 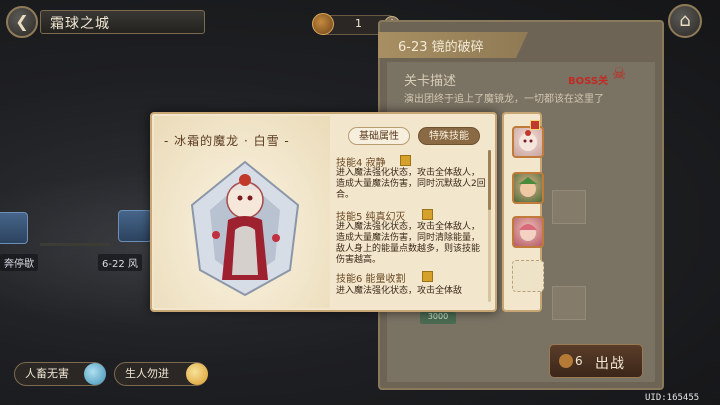 I want to click on character-green-avatar-icon, so click(x=528, y=187).